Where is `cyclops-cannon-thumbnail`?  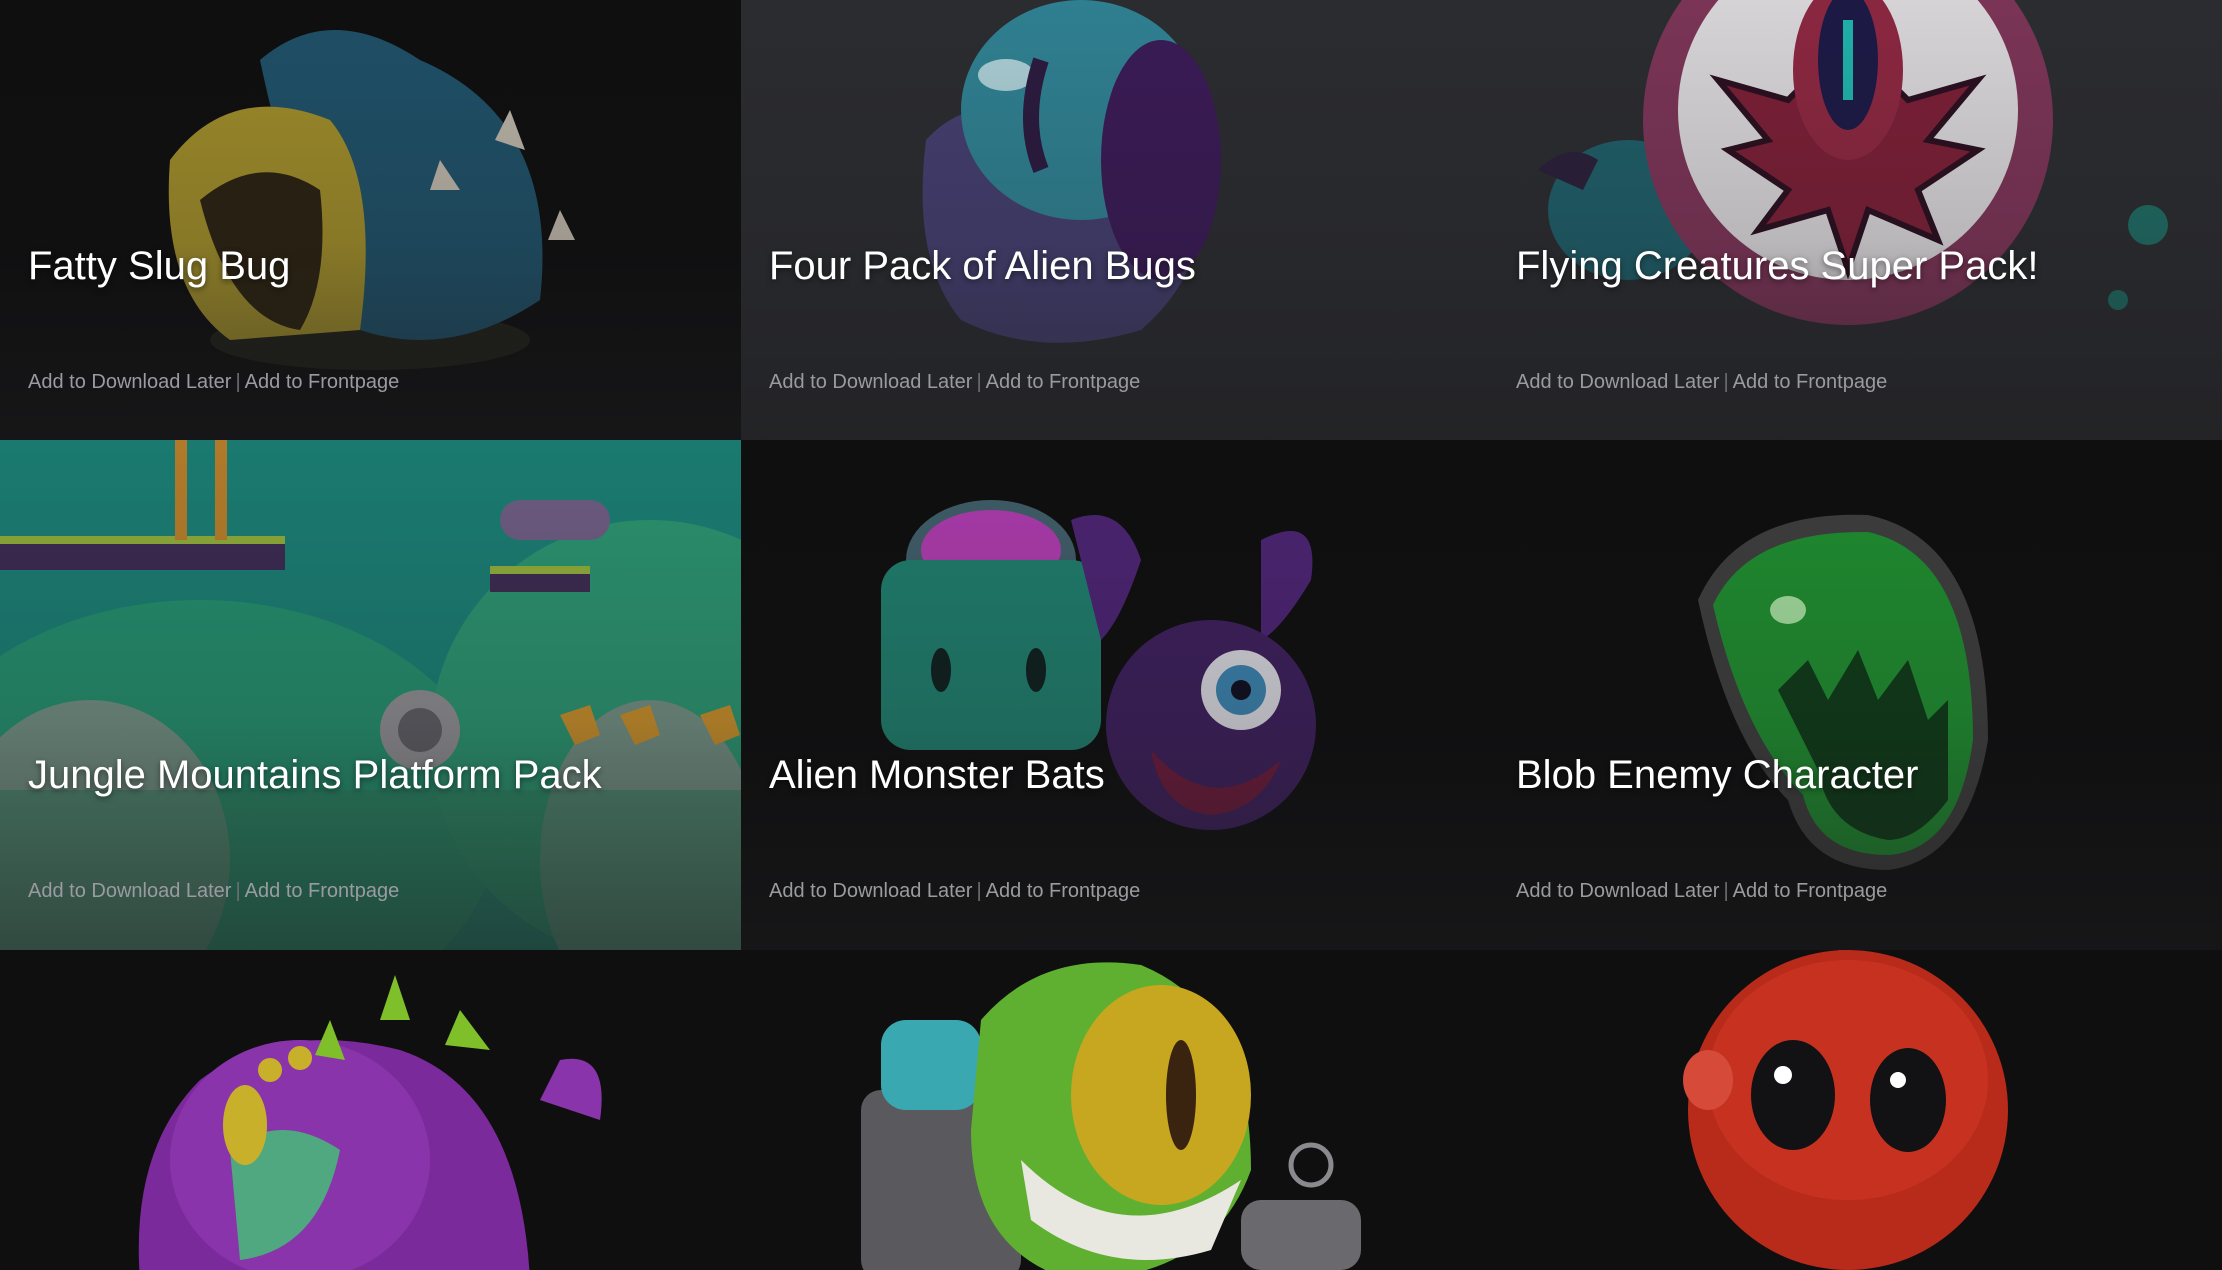 cyclops-cannon-thumbnail is located at coordinates (1114, 1110).